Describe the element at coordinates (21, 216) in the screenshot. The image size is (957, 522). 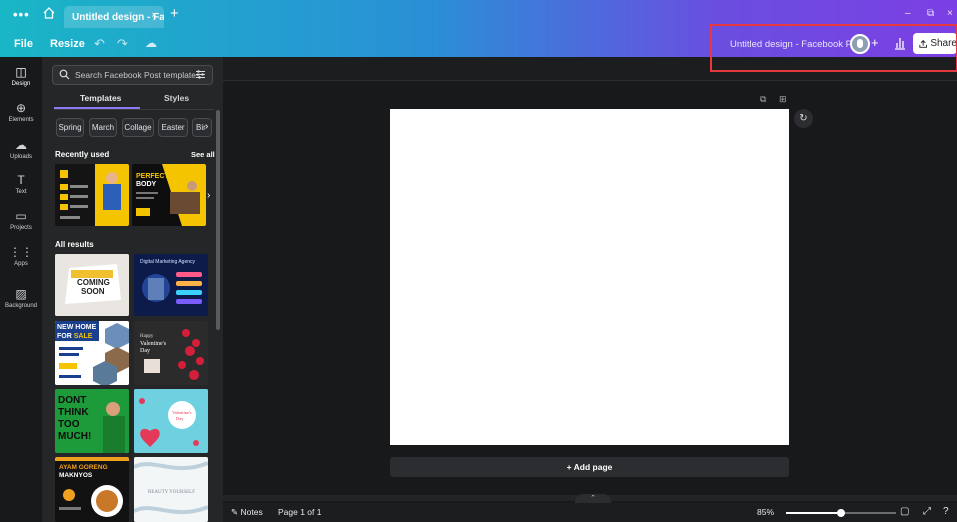
I see `projects-icon: ▭` at that location.